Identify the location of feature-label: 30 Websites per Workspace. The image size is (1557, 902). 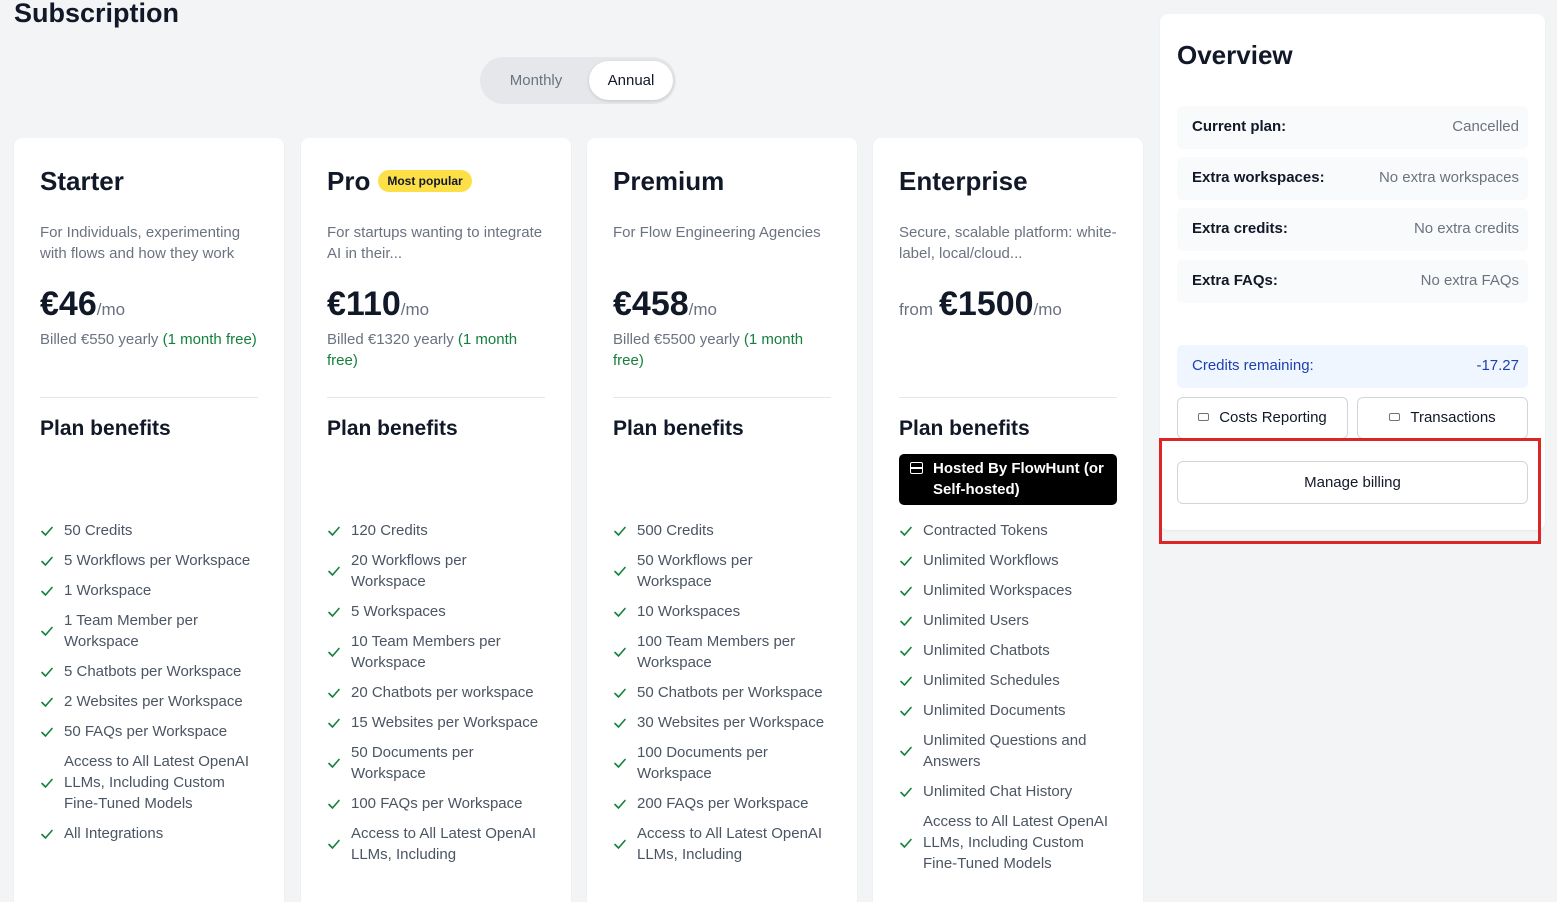
(731, 722).